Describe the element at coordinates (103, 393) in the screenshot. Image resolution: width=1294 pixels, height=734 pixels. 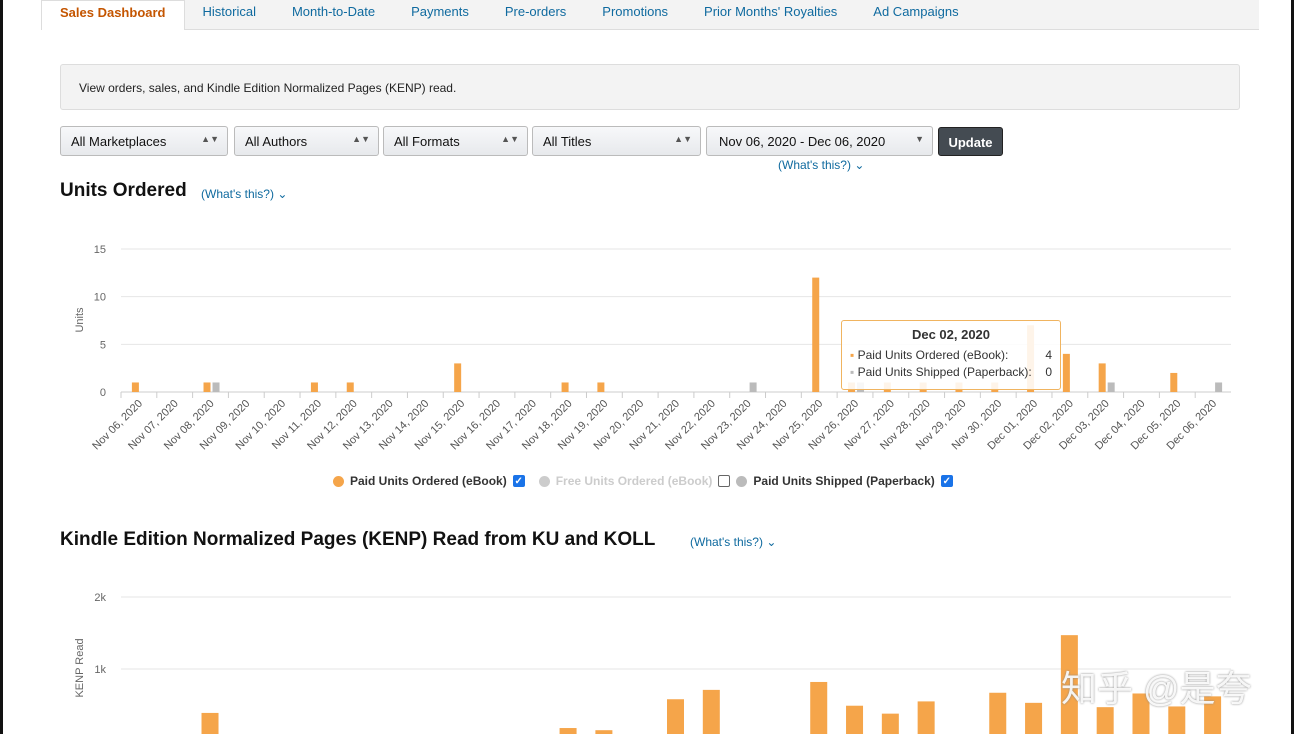
I see `y-tick-label: 0` at that location.